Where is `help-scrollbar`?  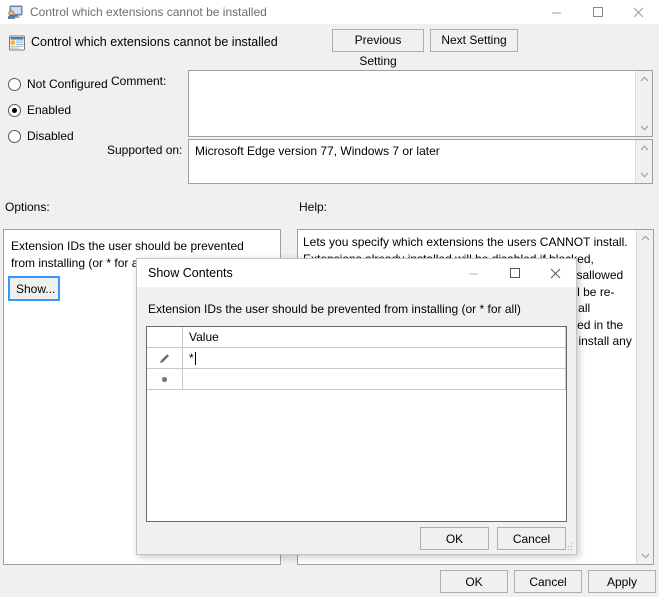
help-scrollbar is located at coordinates (644, 397).